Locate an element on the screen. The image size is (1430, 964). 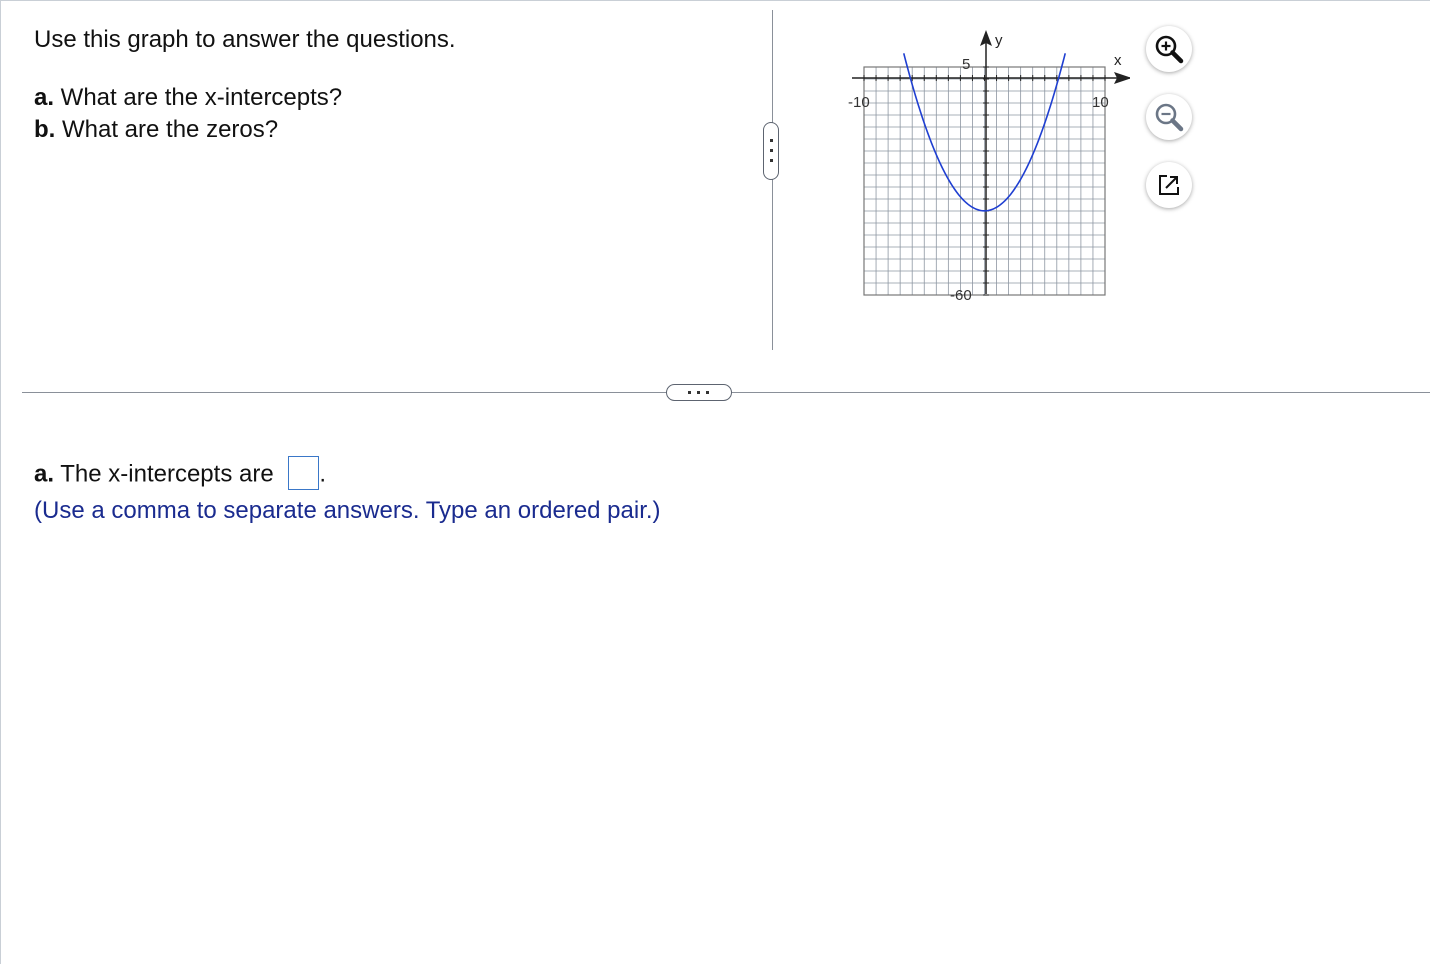
question-part-b: b. What are the zeros? is located at coordinates (156, 130).